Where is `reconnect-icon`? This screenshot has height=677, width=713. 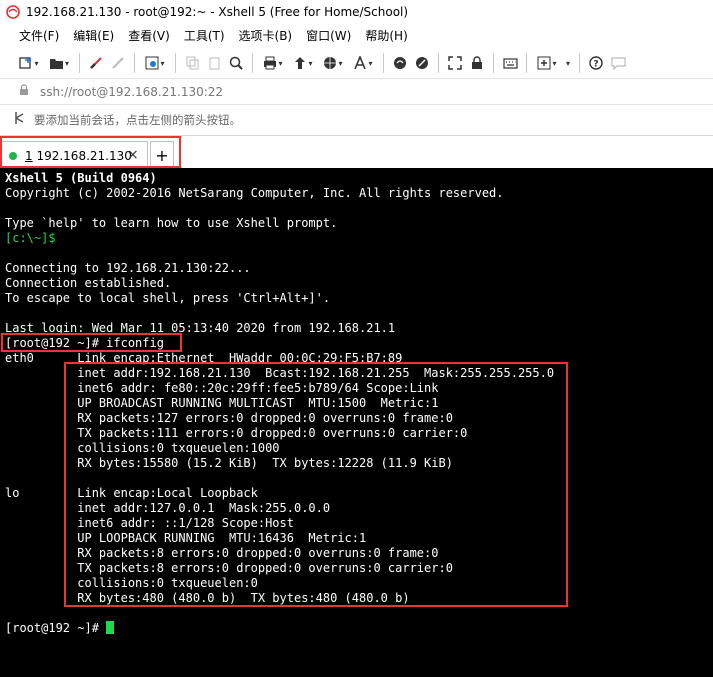 reconnect-icon is located at coordinates (118, 63).